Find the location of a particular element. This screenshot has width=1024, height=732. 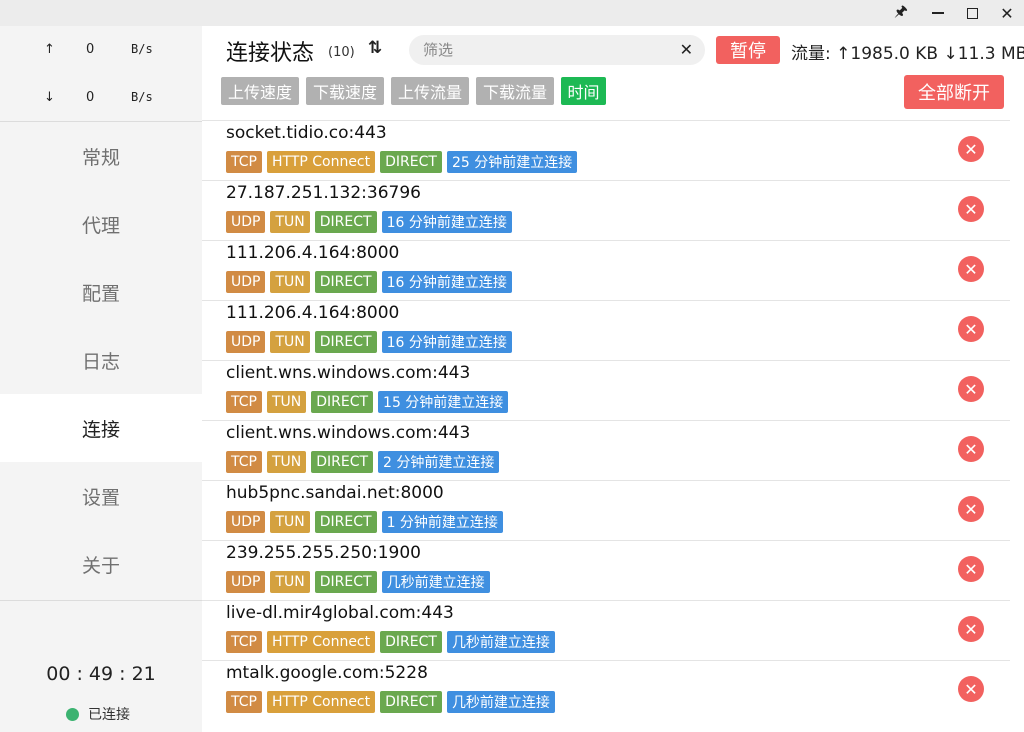

connection-tags: TCP TUN DIRECT 2 分钟前建立连接 is located at coordinates (363, 462).